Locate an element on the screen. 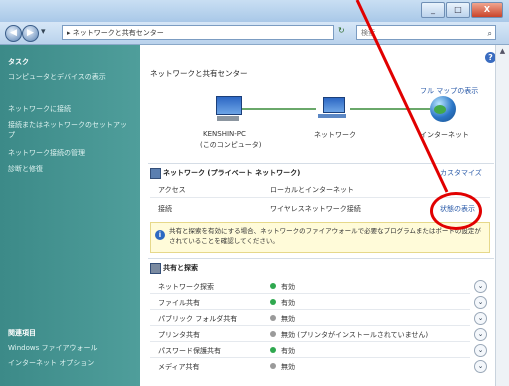  annotation-arrow-line is located at coordinates (402, 96).